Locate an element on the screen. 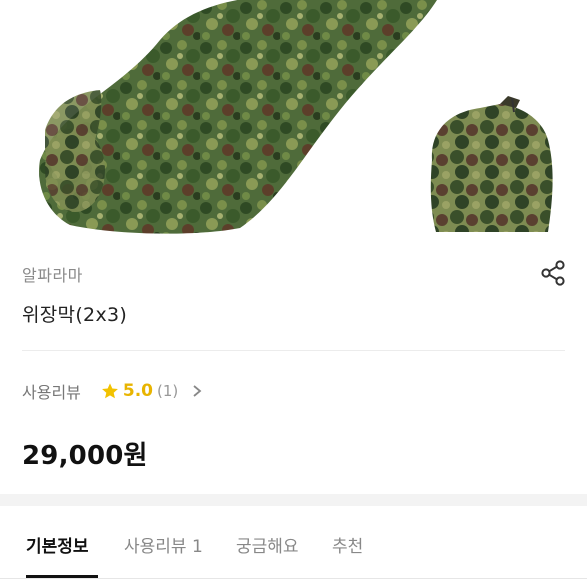 The image size is (587, 587). star-icon is located at coordinates (109, 391).